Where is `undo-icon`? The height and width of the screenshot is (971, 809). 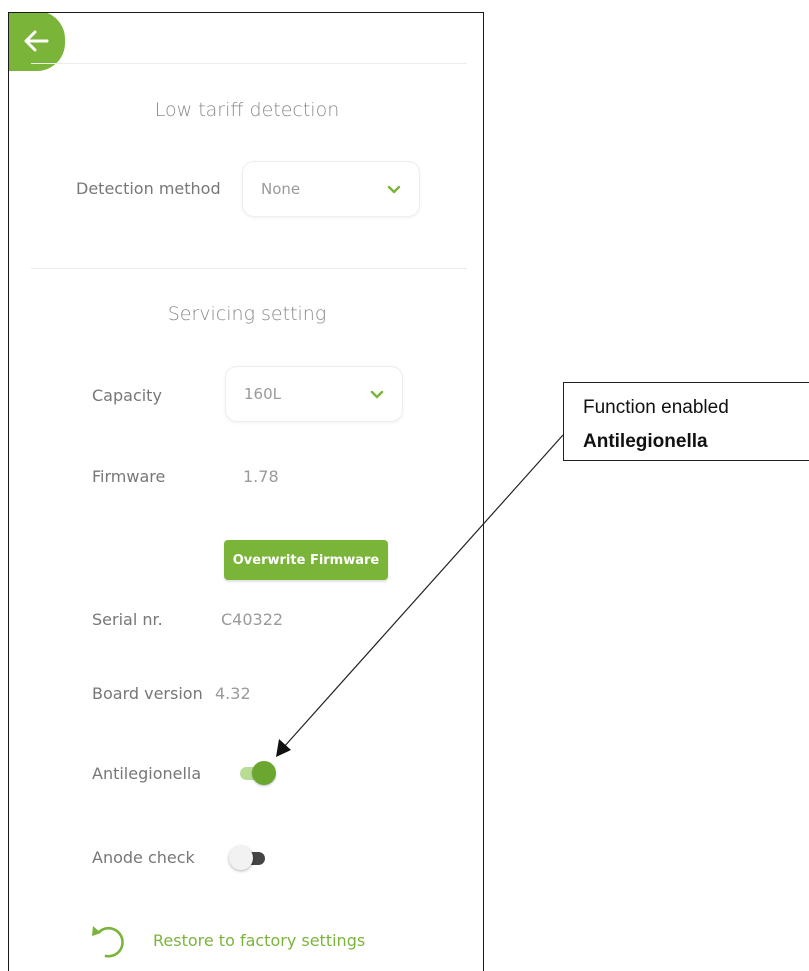 undo-icon is located at coordinates (108, 942).